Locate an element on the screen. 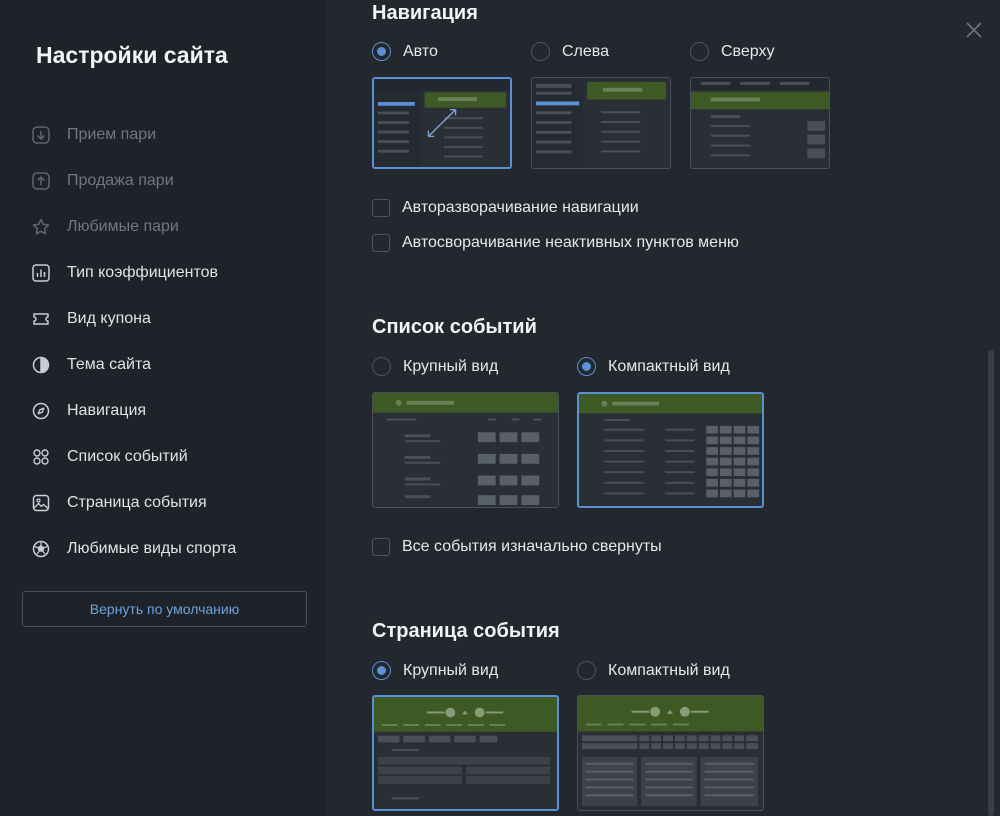  checkbox-events-collapsed: Все события изначально свернуты is located at coordinates (517, 547).